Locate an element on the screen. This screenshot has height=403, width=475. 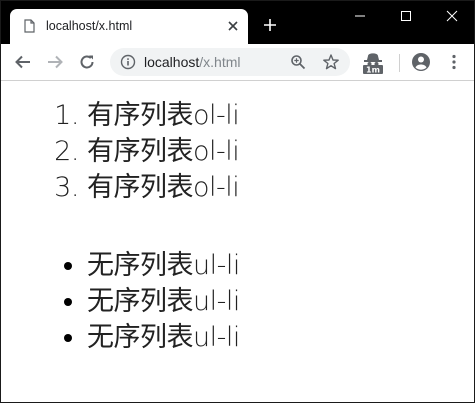
maximize-icon is located at coordinates (406, 16).